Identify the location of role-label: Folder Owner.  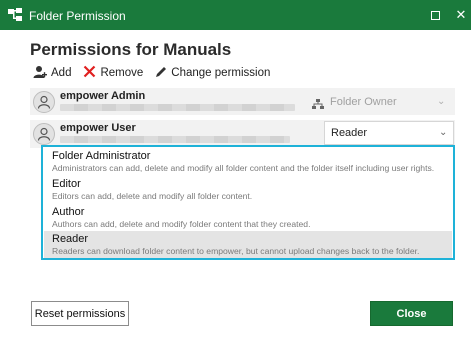
(363, 102).